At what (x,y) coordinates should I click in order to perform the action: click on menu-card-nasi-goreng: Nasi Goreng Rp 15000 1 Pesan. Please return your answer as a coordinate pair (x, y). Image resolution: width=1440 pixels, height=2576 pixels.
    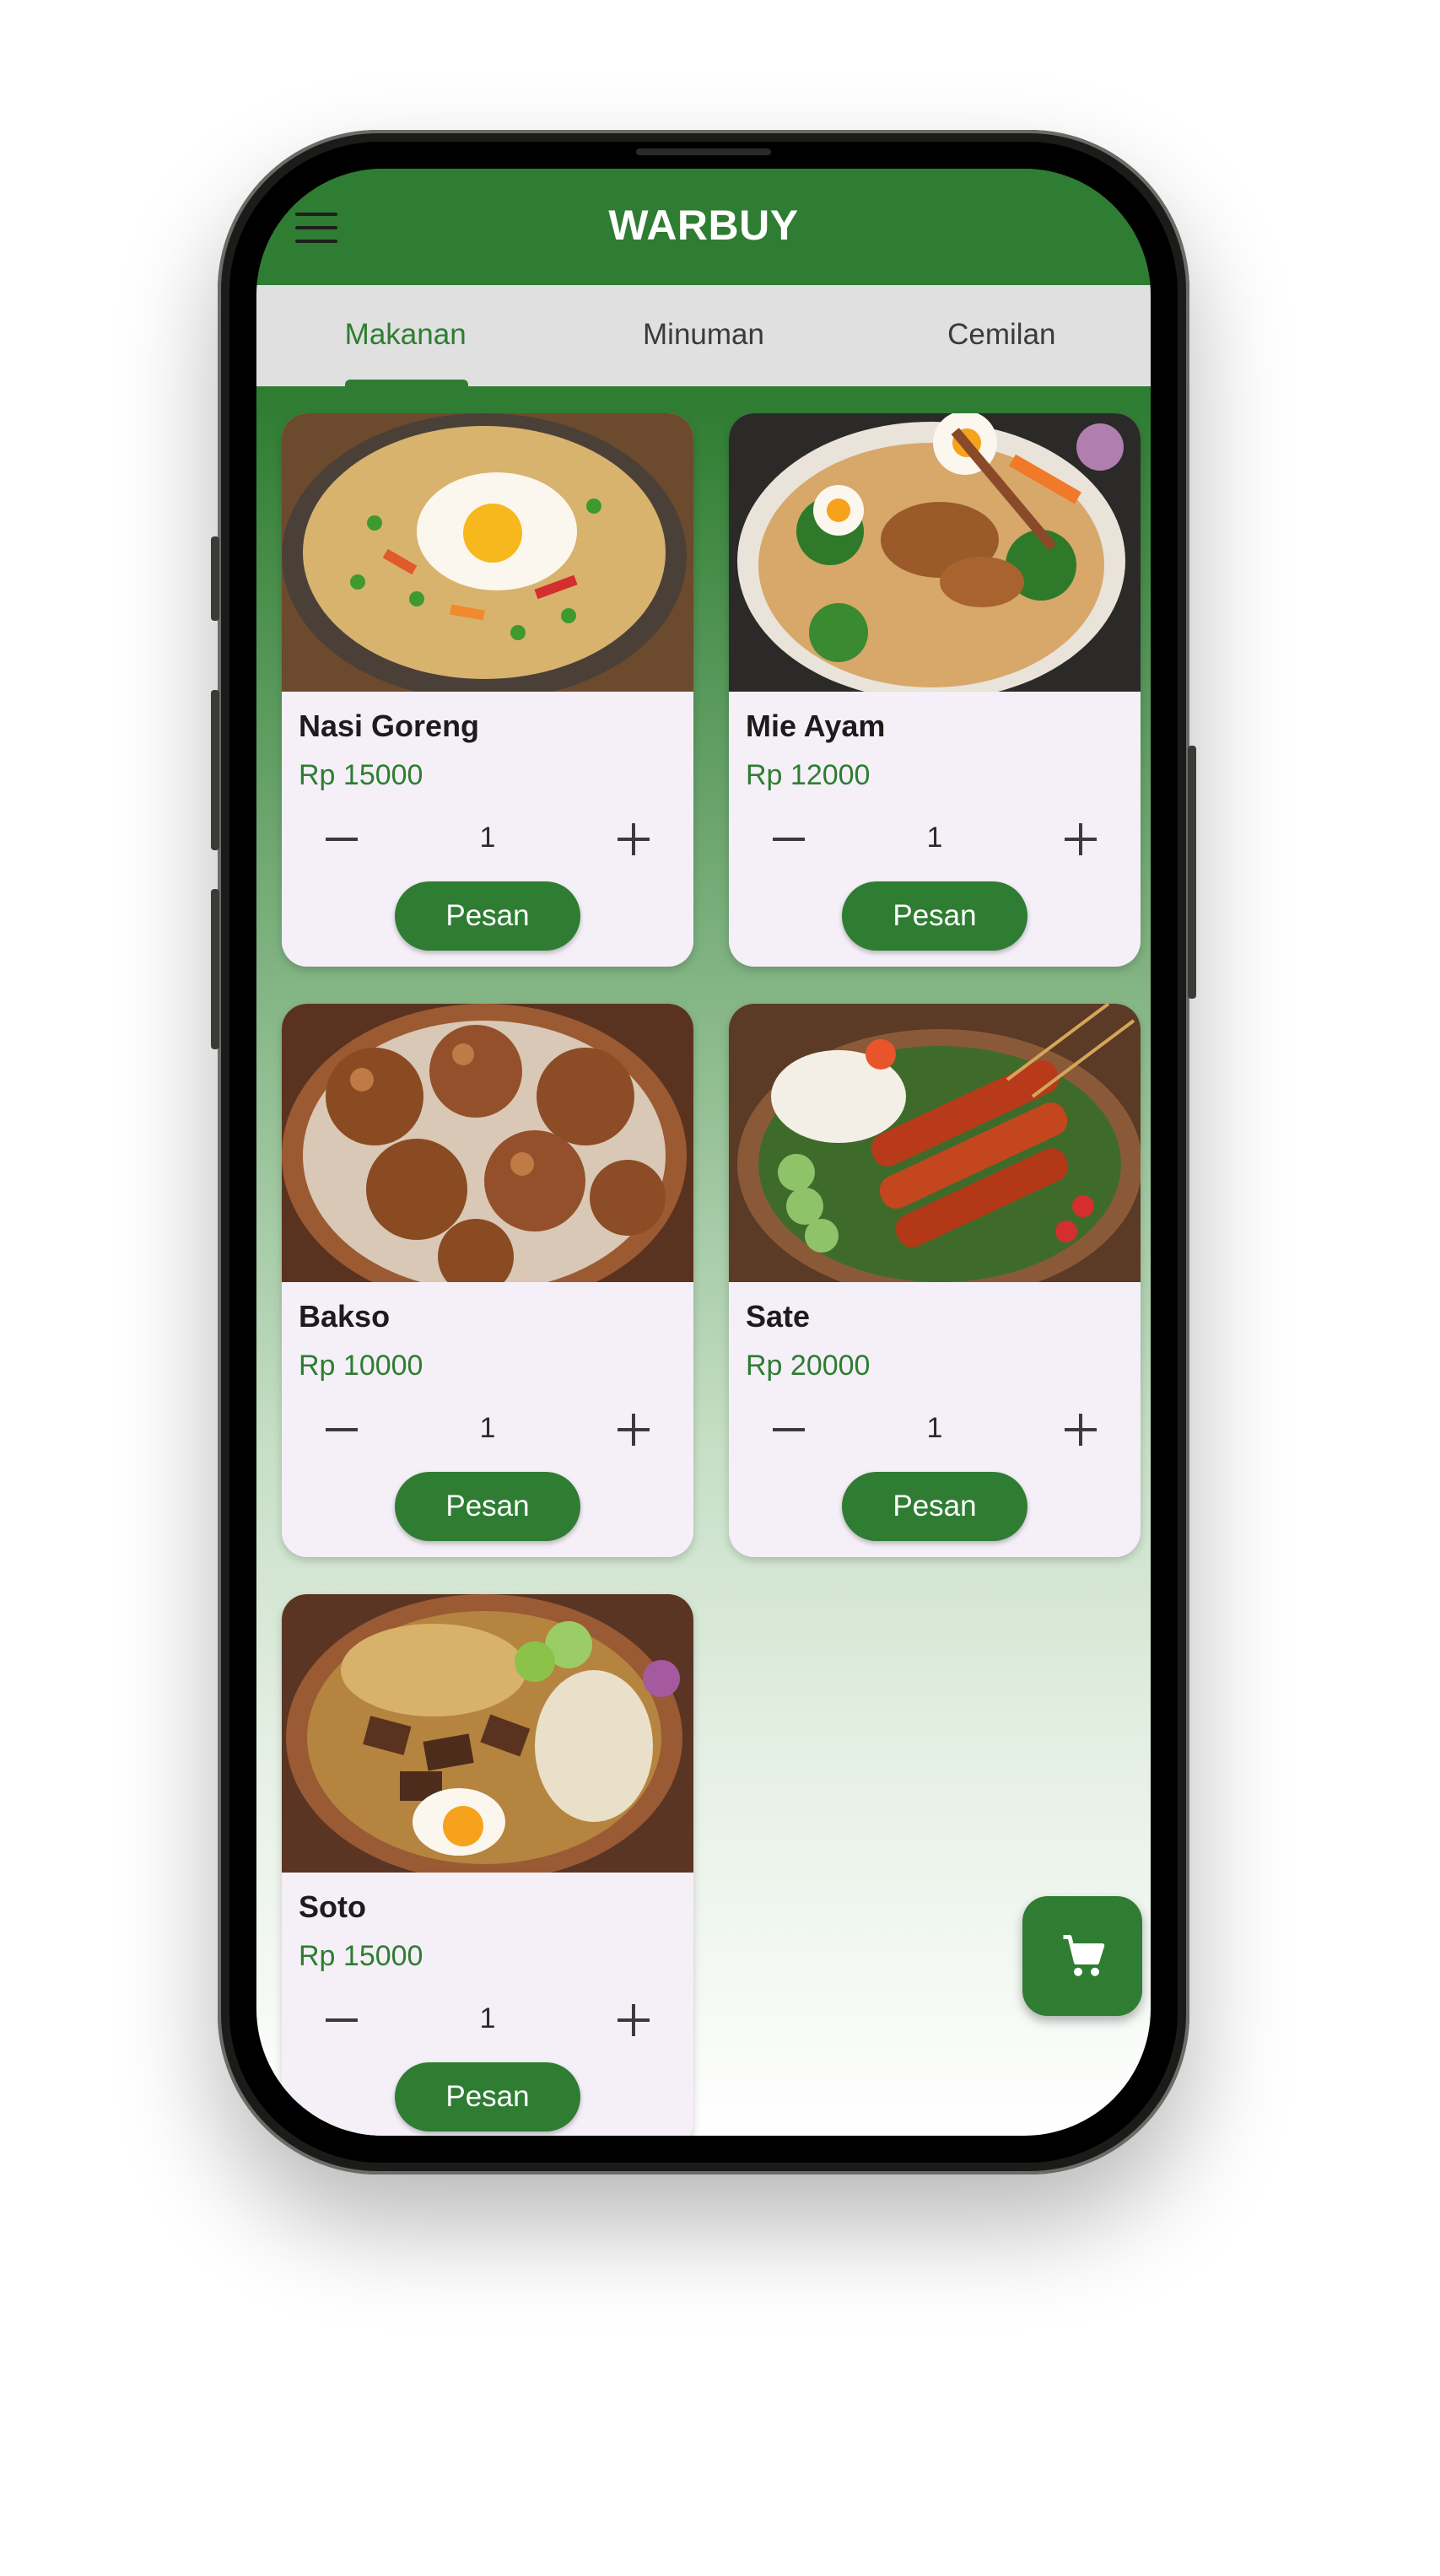
    Looking at the image, I should click on (487, 690).